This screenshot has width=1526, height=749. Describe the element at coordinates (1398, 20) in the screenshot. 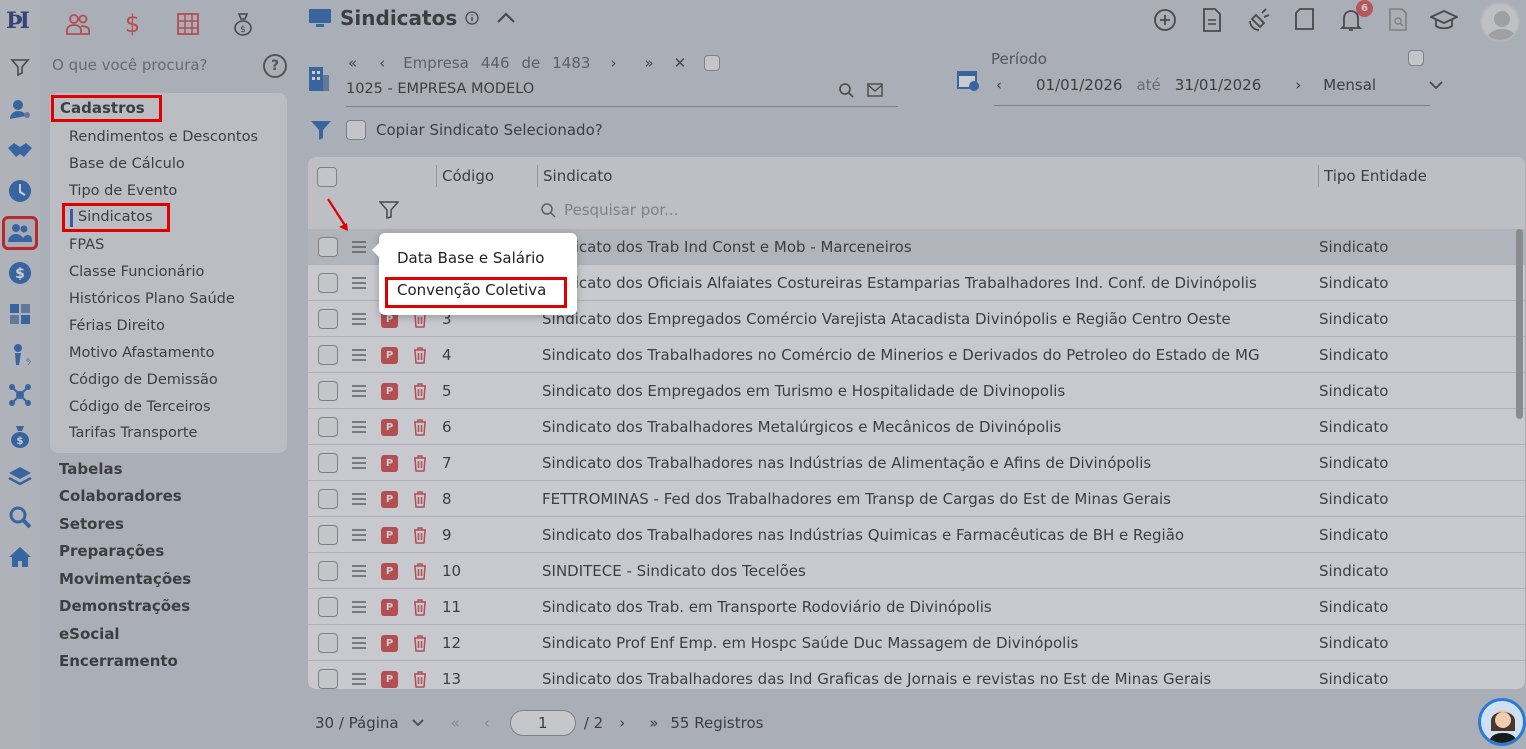

I see `doc-search-icon` at that location.